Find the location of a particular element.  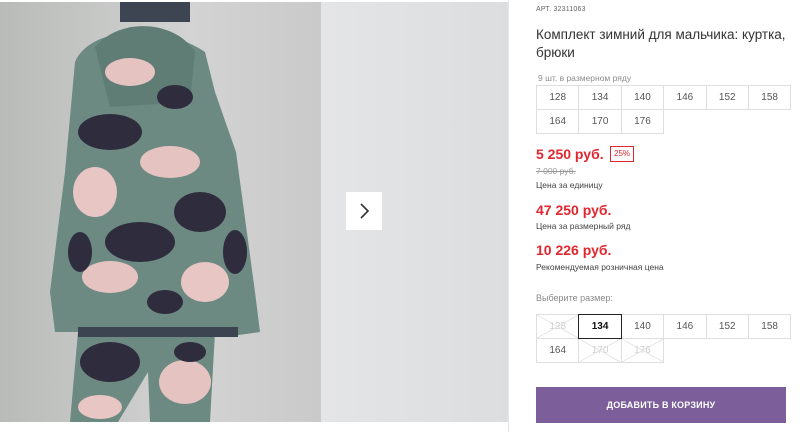

size-option: 146 is located at coordinates (685, 326).